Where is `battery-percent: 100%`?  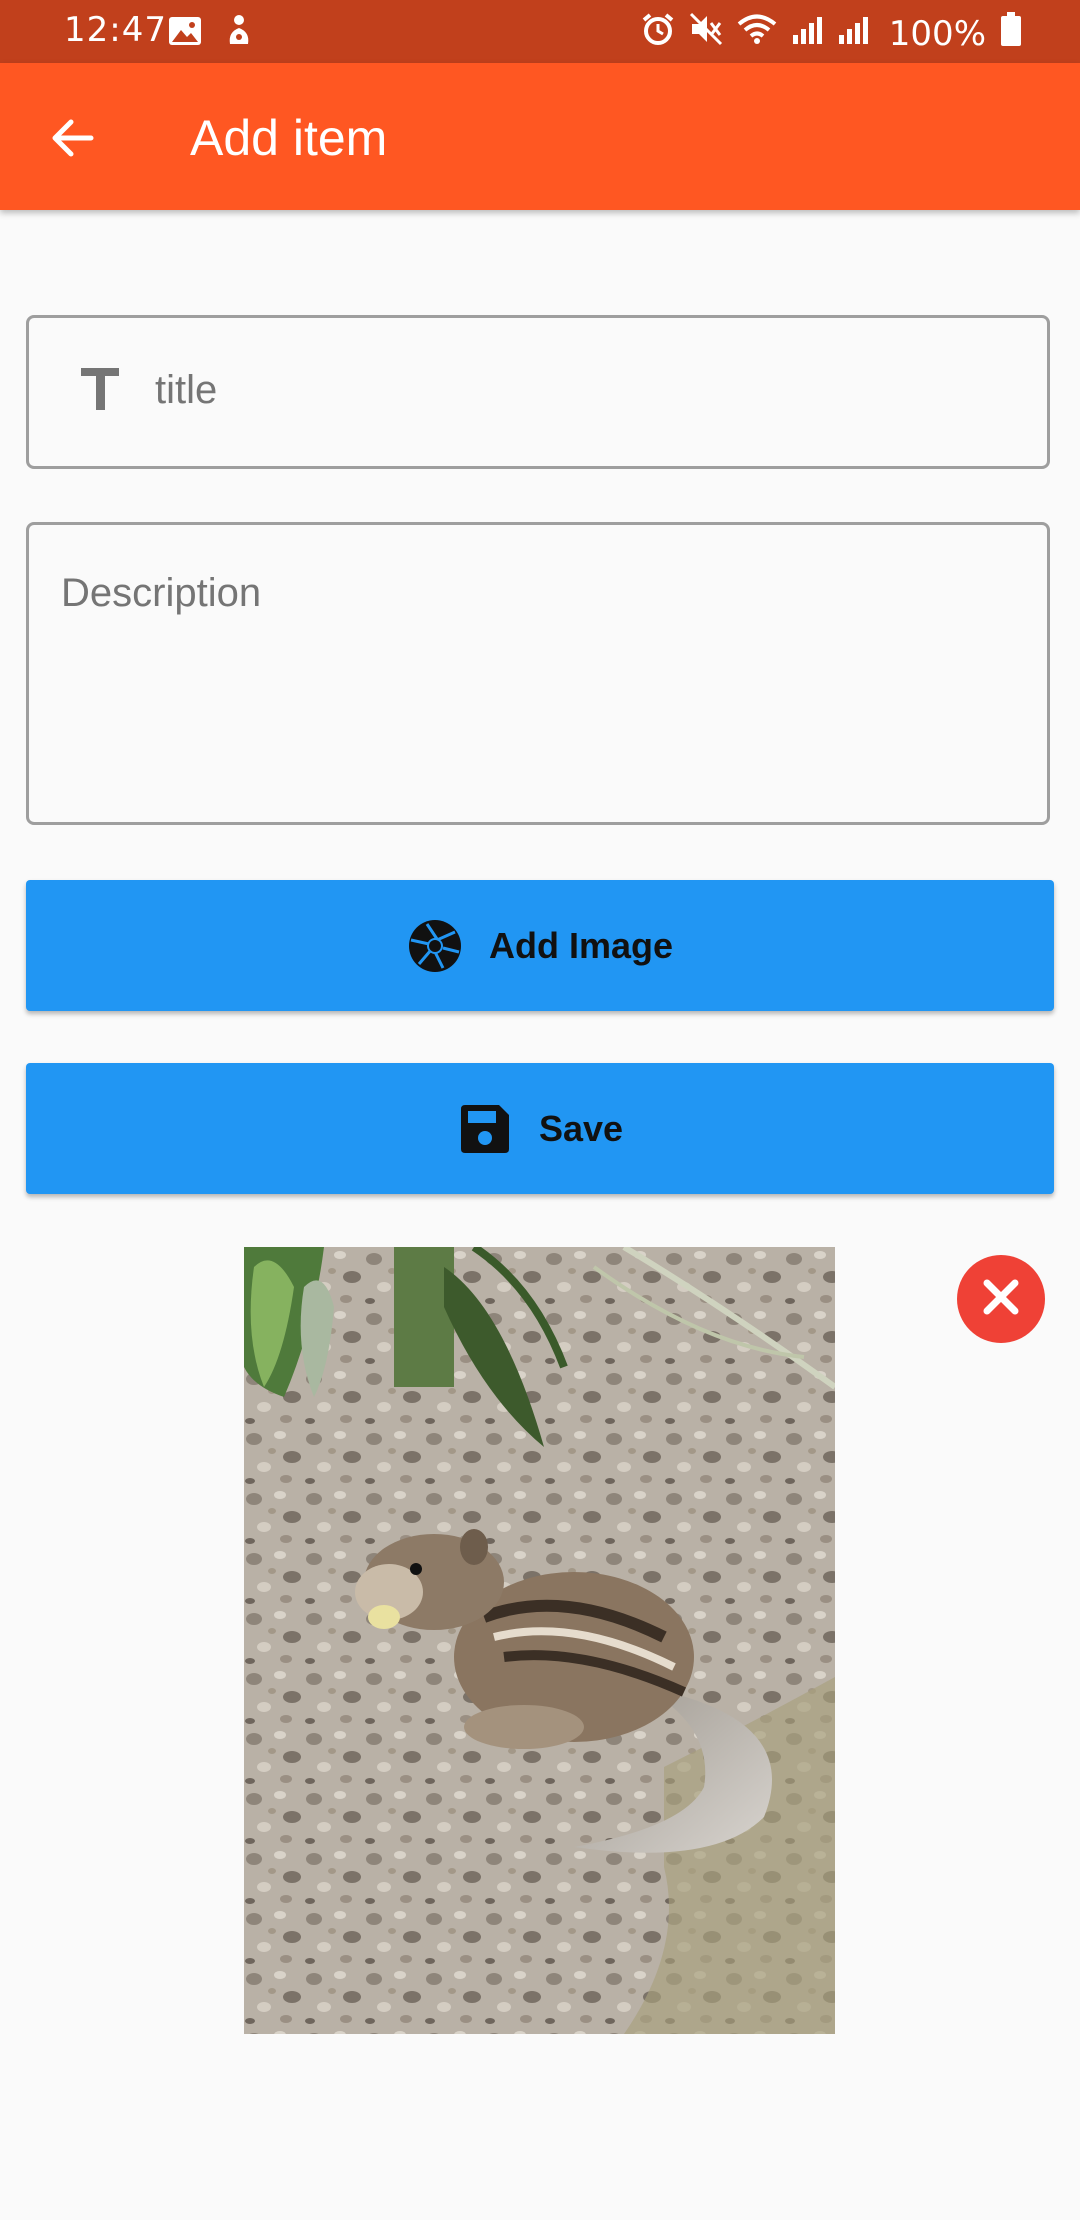 battery-percent: 100% is located at coordinates (937, 33).